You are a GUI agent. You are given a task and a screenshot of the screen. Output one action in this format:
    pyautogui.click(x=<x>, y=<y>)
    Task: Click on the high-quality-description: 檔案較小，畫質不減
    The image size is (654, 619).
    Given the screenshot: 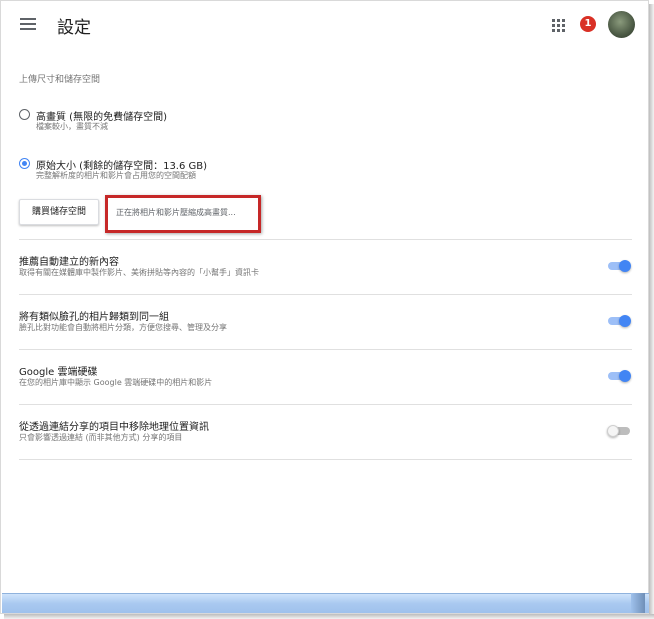 What is the action you would take?
    pyautogui.click(x=72, y=126)
    